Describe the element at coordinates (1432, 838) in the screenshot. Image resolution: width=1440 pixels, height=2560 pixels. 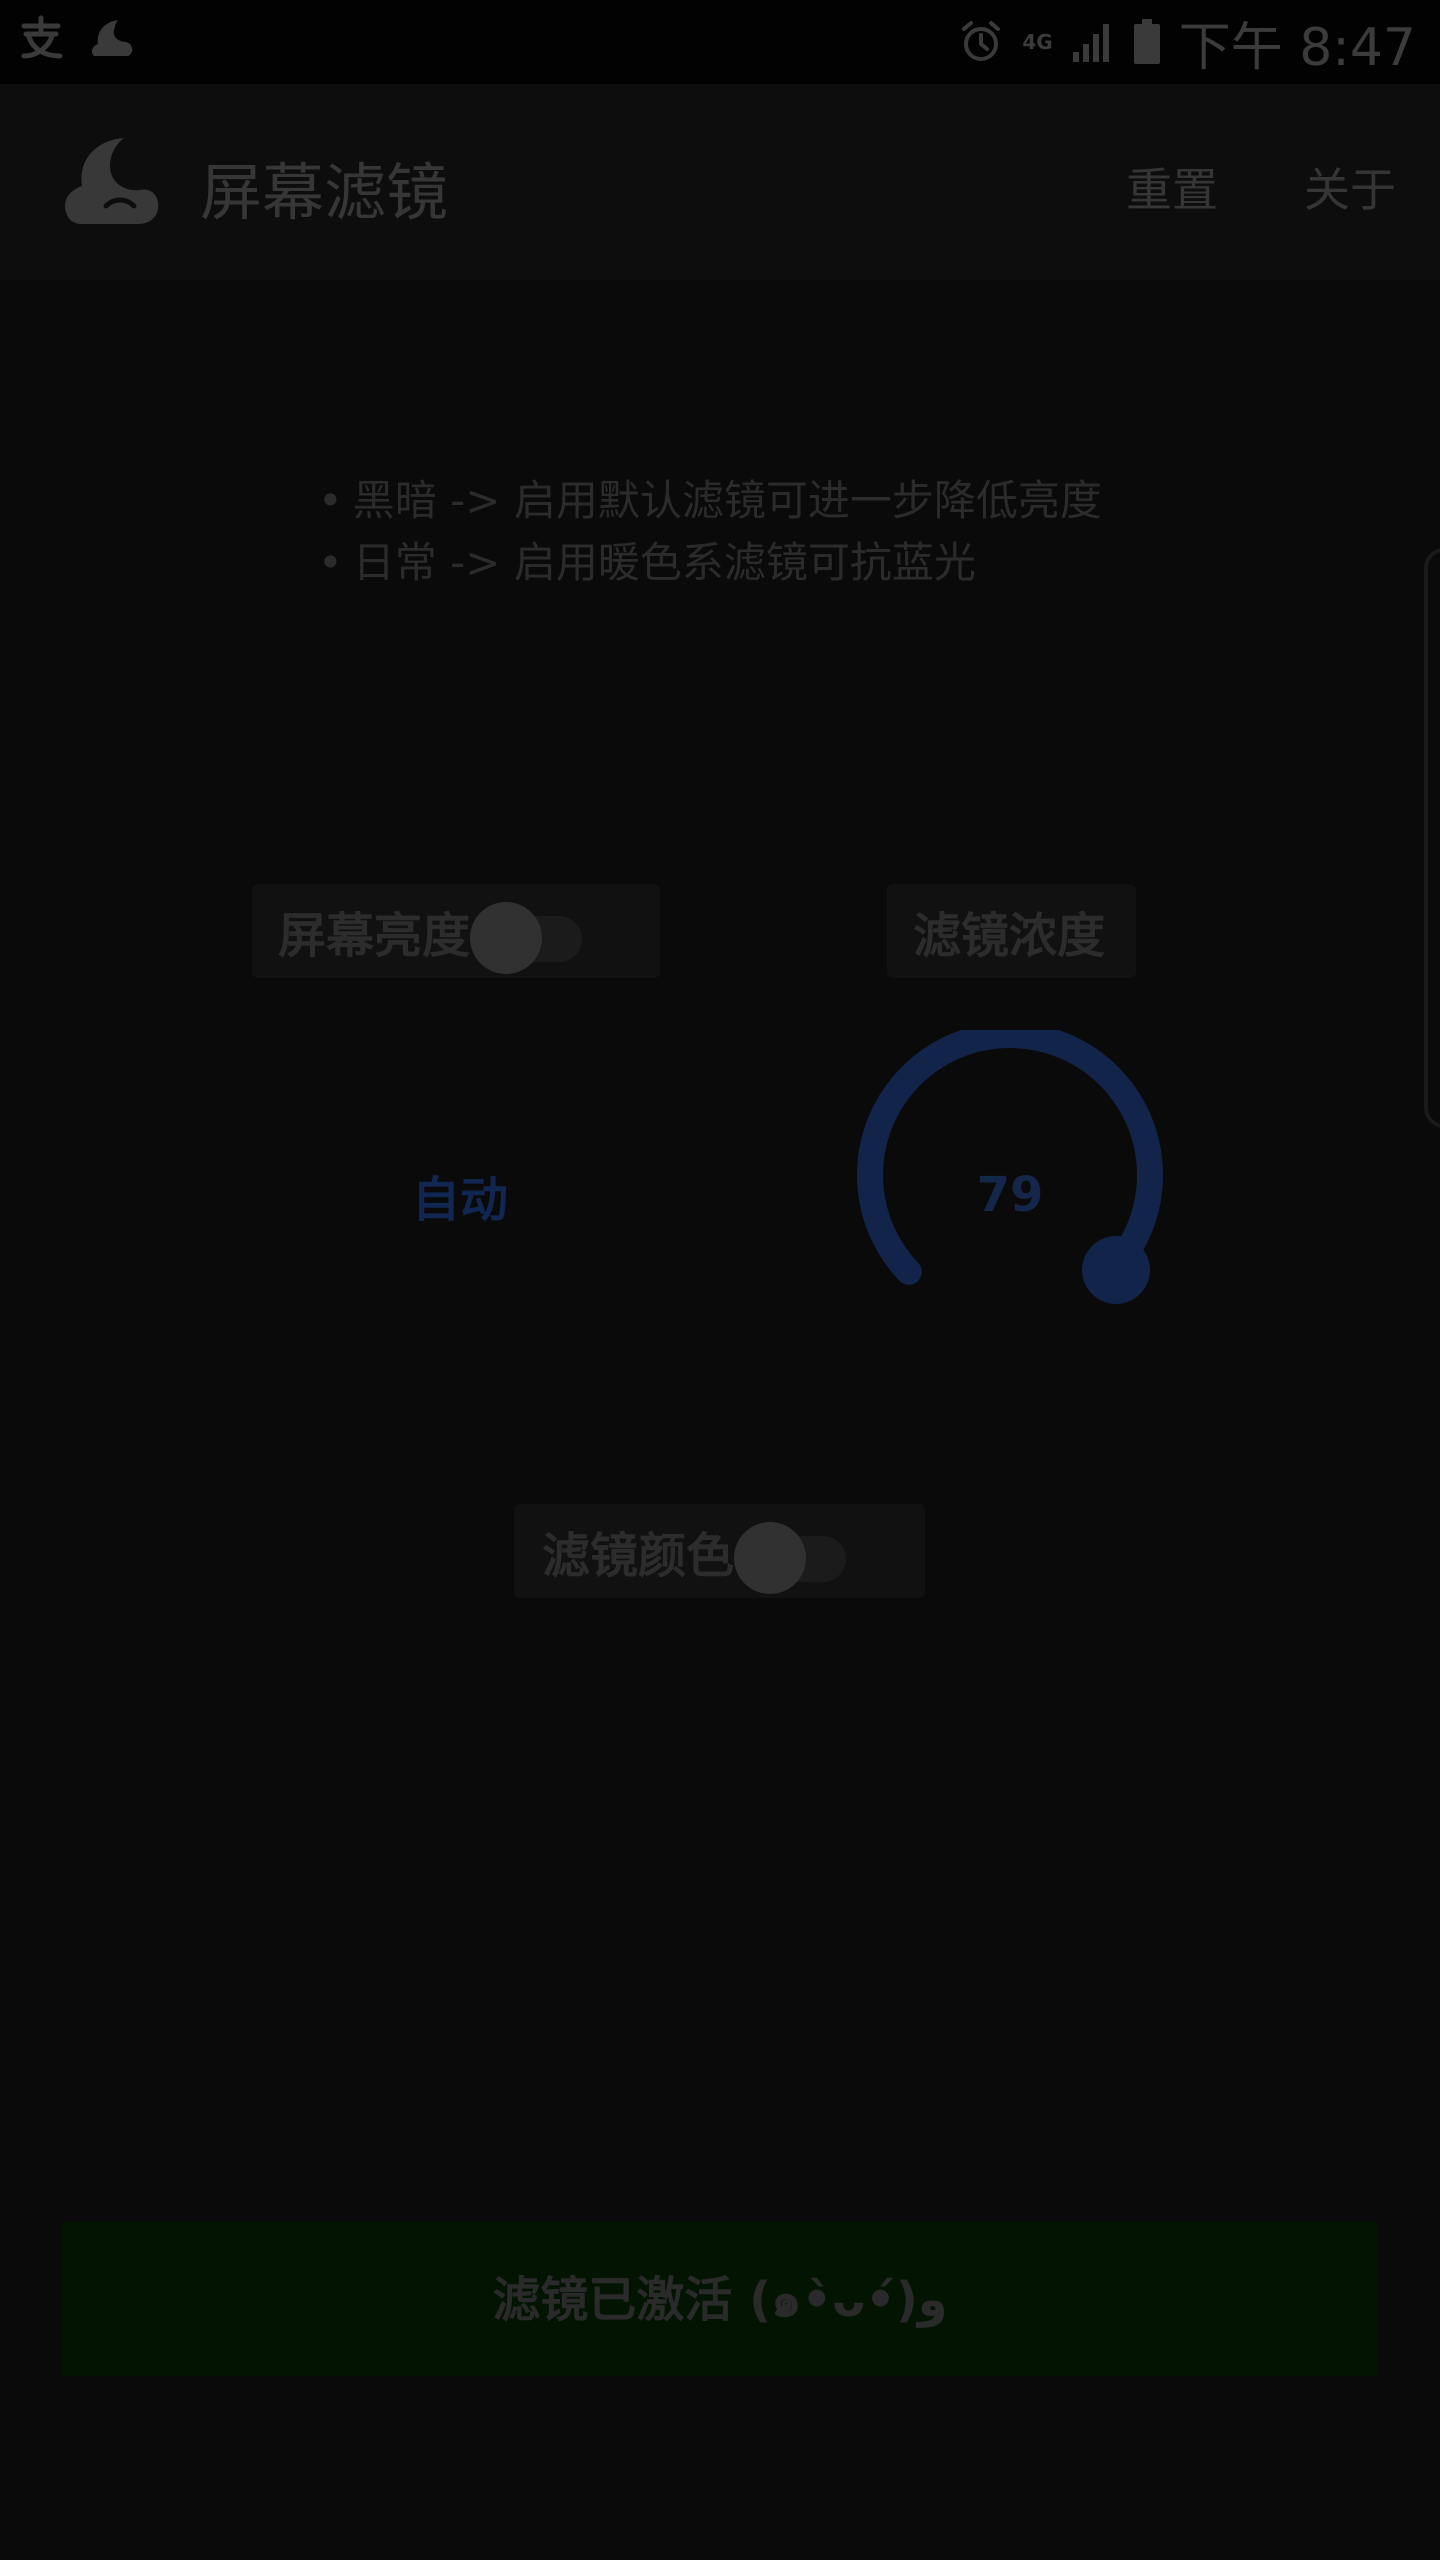
I see `edge-drawer-handle` at that location.